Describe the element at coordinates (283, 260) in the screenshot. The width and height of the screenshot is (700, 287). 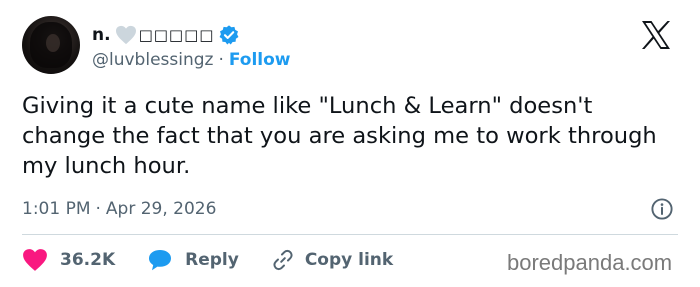
I see `link-icon` at that location.